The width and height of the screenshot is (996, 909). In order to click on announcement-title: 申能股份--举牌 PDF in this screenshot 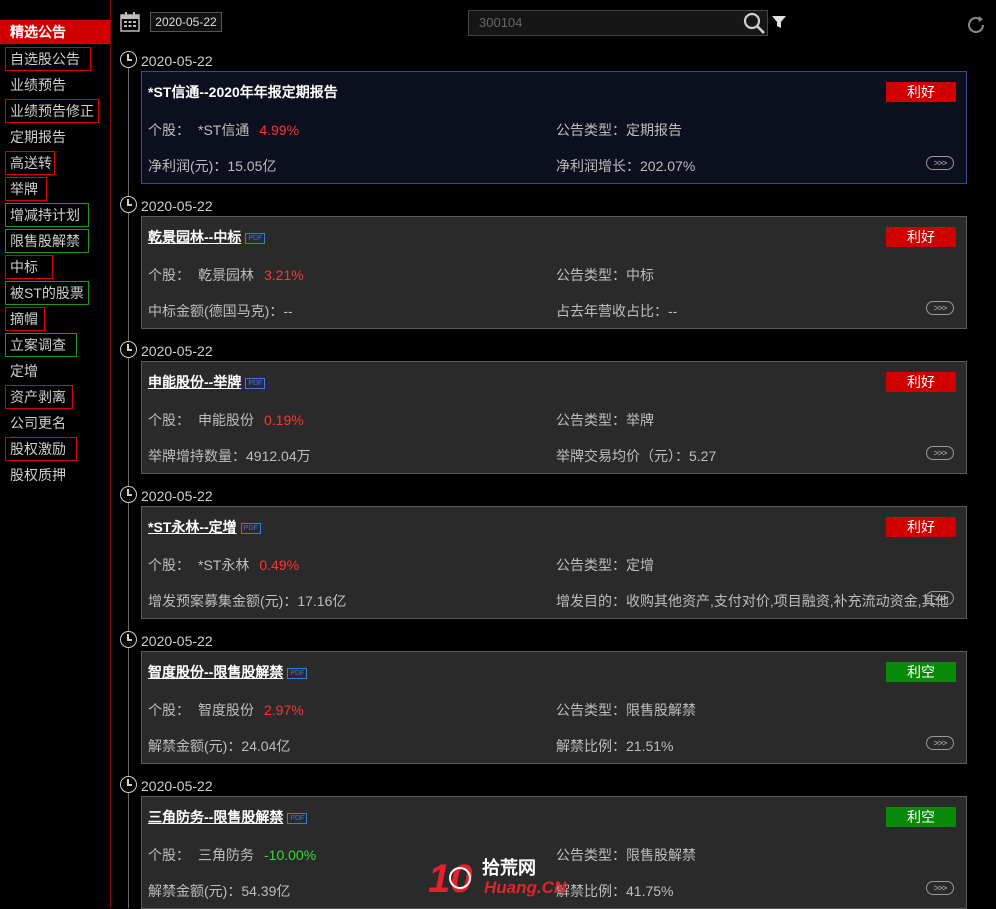, I will do `click(207, 382)`.